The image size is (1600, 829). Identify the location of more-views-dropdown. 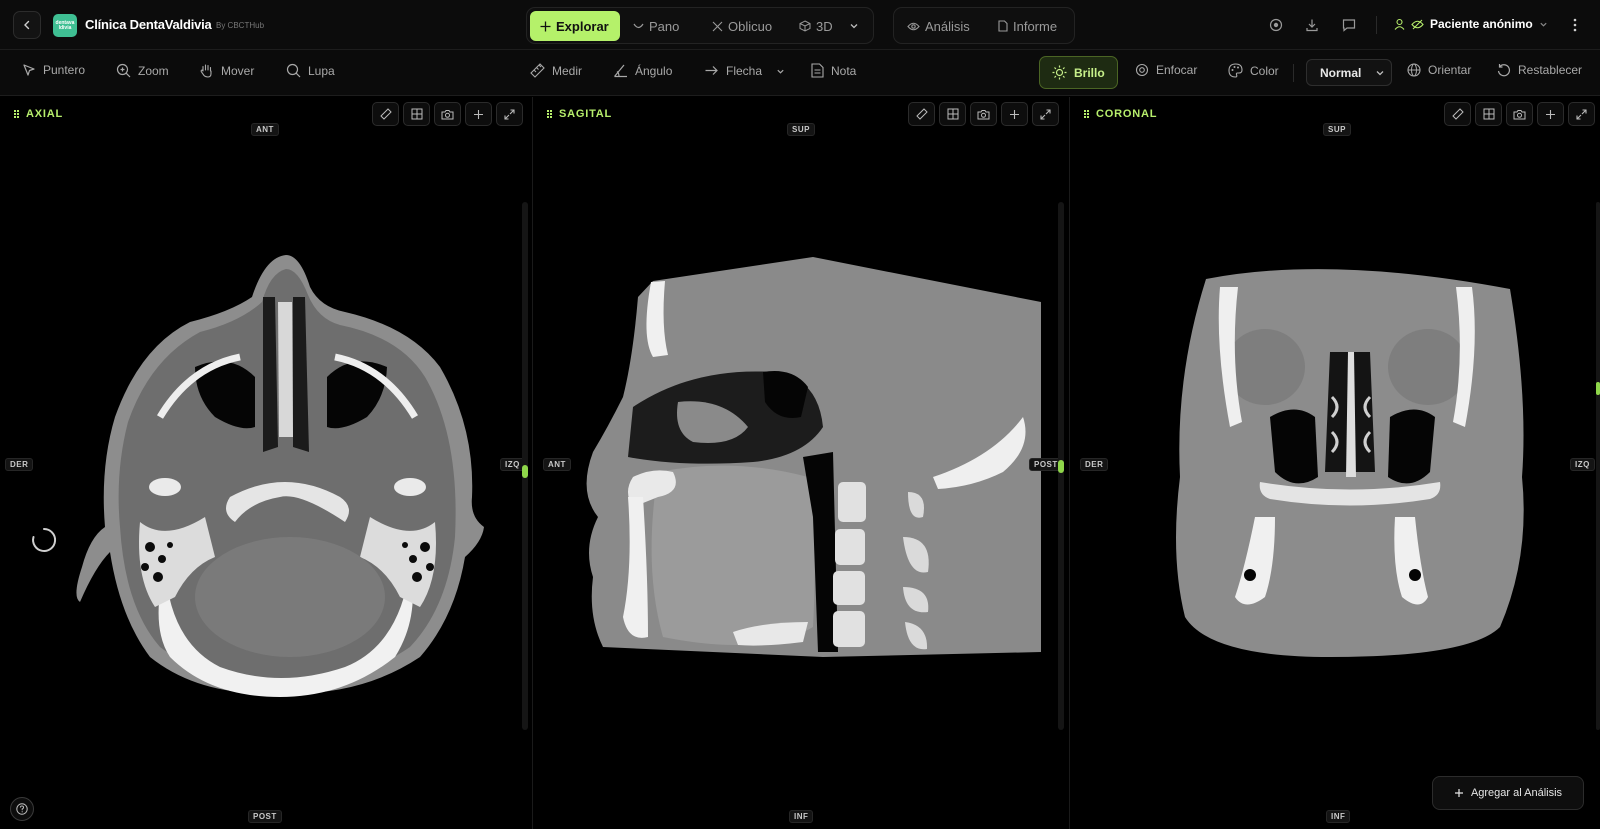
(854, 26).